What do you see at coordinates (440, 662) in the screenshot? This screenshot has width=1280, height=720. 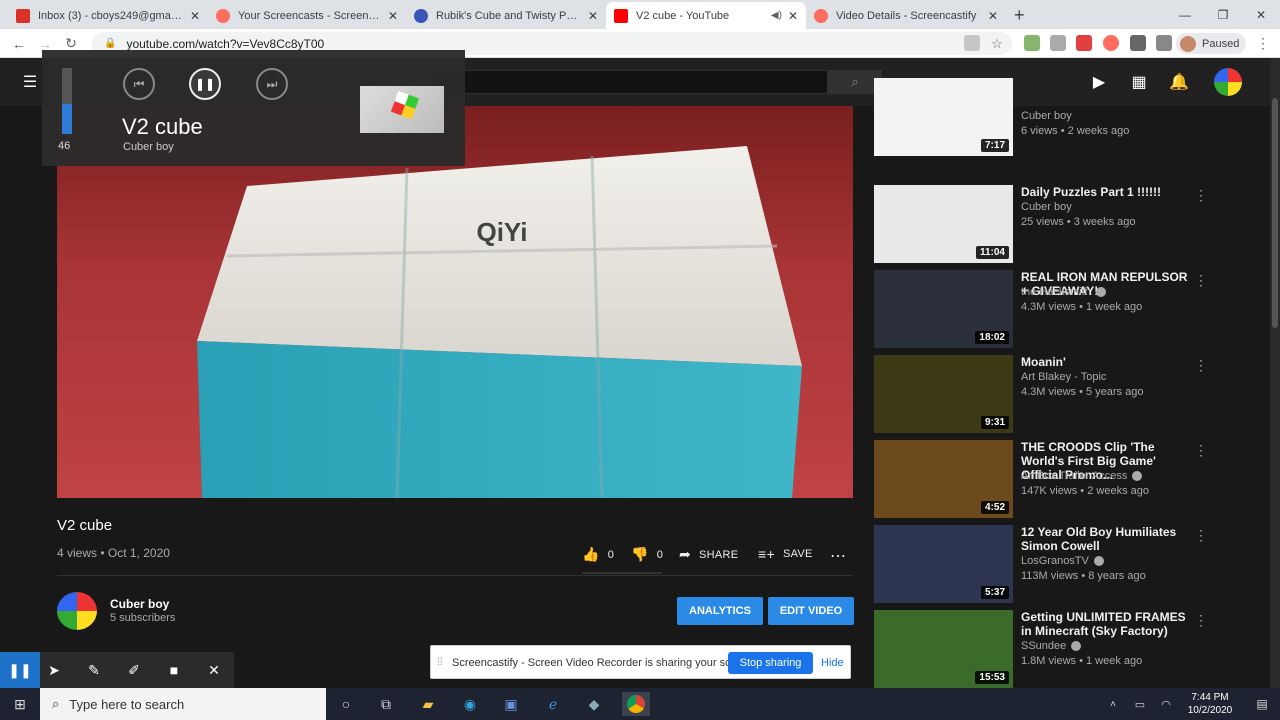 I see `drag-handle-icon: ⁞⁞` at bounding box center [440, 662].